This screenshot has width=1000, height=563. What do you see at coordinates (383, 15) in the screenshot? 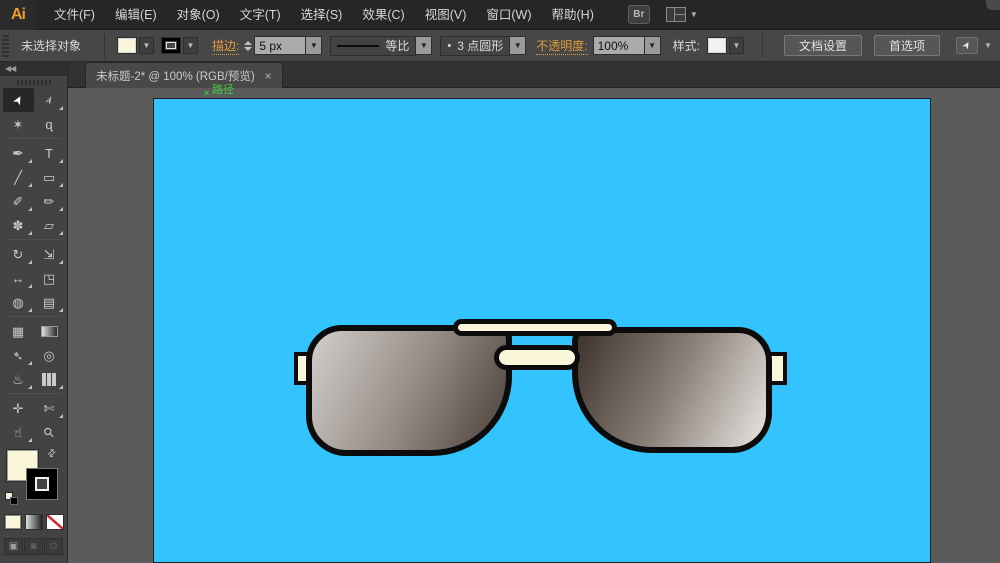
I see `menu-item: 效果(C)` at bounding box center [383, 15].